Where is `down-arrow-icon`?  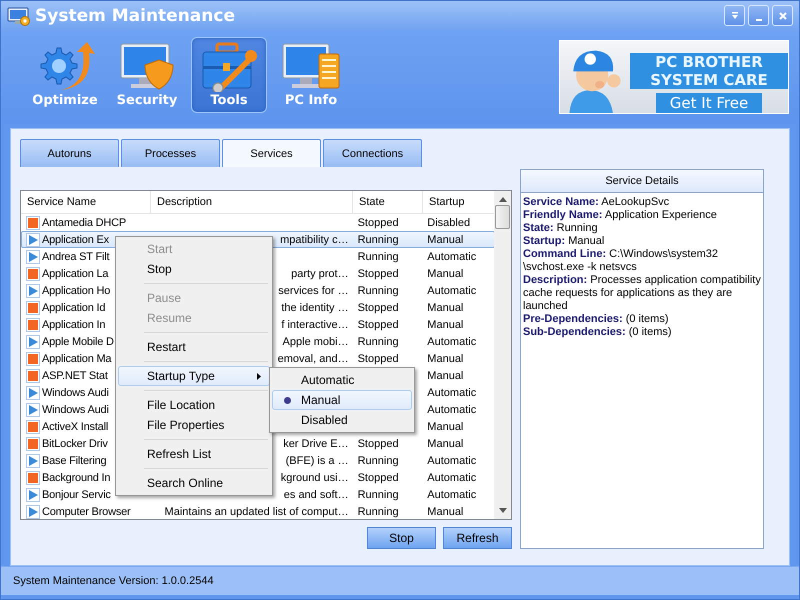
down-arrow-icon is located at coordinates (502, 511).